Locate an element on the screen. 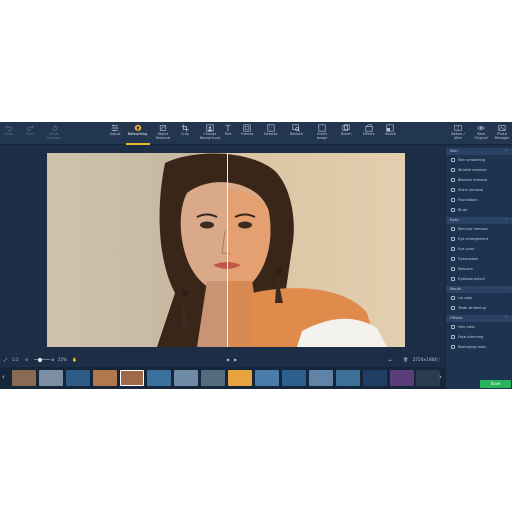 The image size is (512, 512). zoom-slider is located at coordinates (42, 359).